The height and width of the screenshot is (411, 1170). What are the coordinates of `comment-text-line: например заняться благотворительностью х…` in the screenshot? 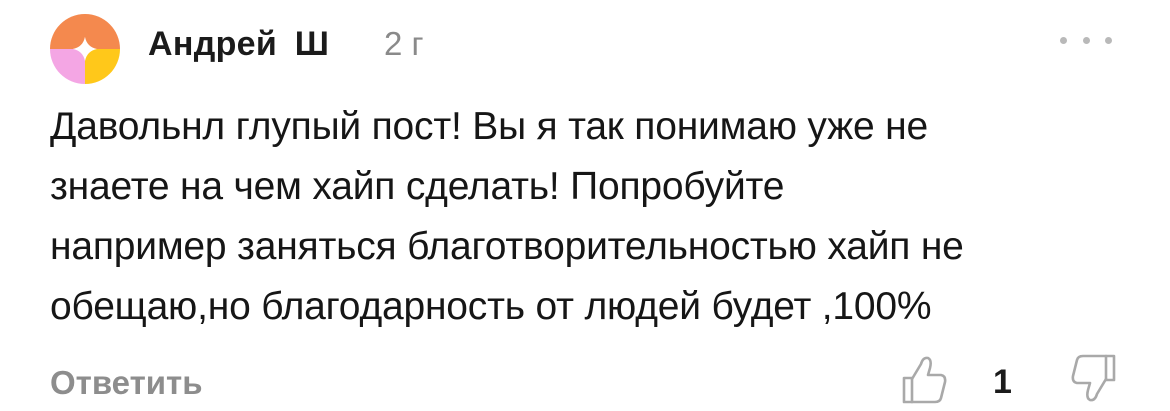 It's located at (507, 246).